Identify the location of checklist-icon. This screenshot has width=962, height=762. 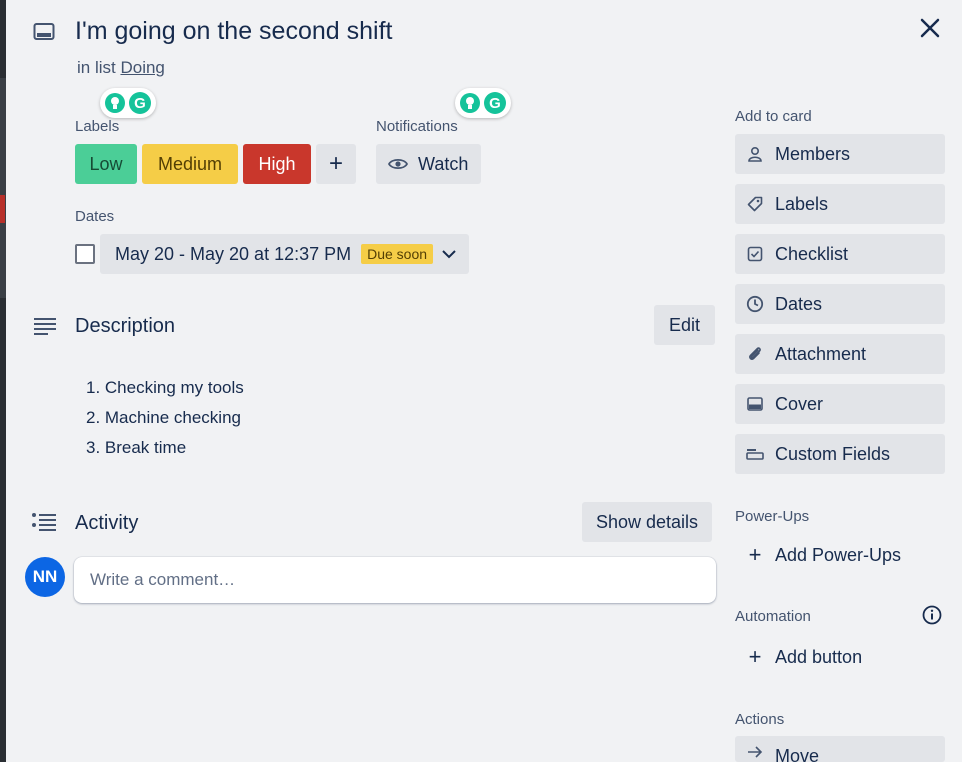
(755, 254).